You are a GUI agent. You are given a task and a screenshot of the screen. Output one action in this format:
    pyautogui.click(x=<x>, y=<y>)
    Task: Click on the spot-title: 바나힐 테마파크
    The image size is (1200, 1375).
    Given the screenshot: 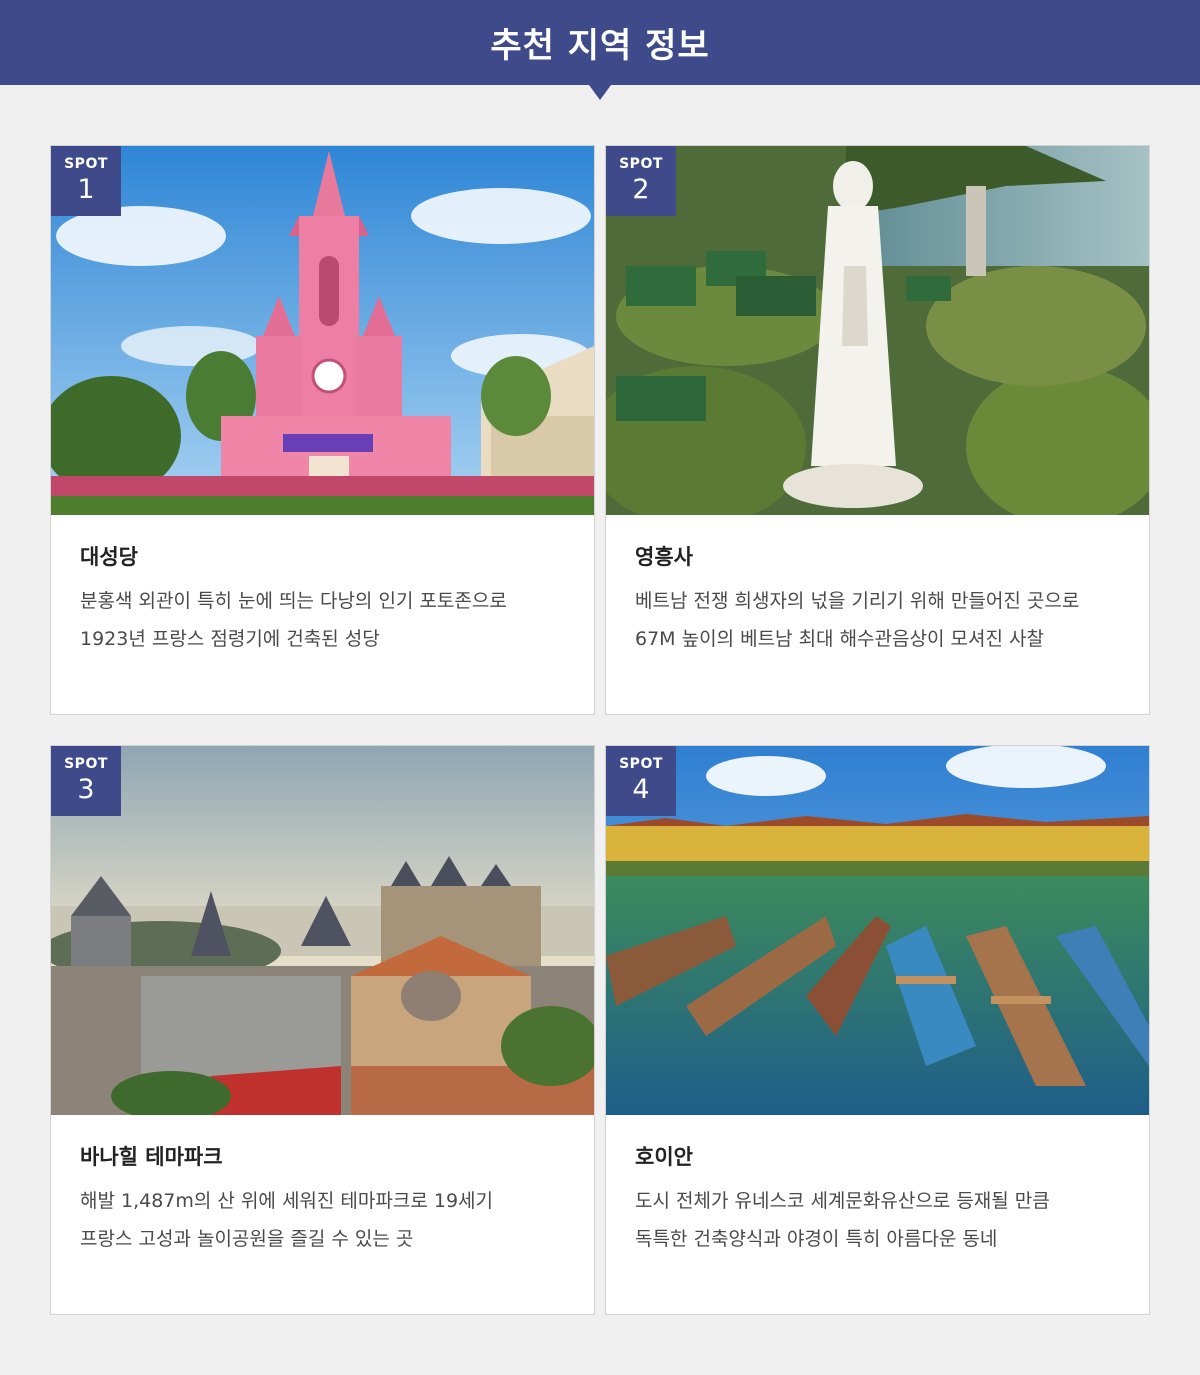 What is the action you would take?
    pyautogui.click(x=151, y=1157)
    